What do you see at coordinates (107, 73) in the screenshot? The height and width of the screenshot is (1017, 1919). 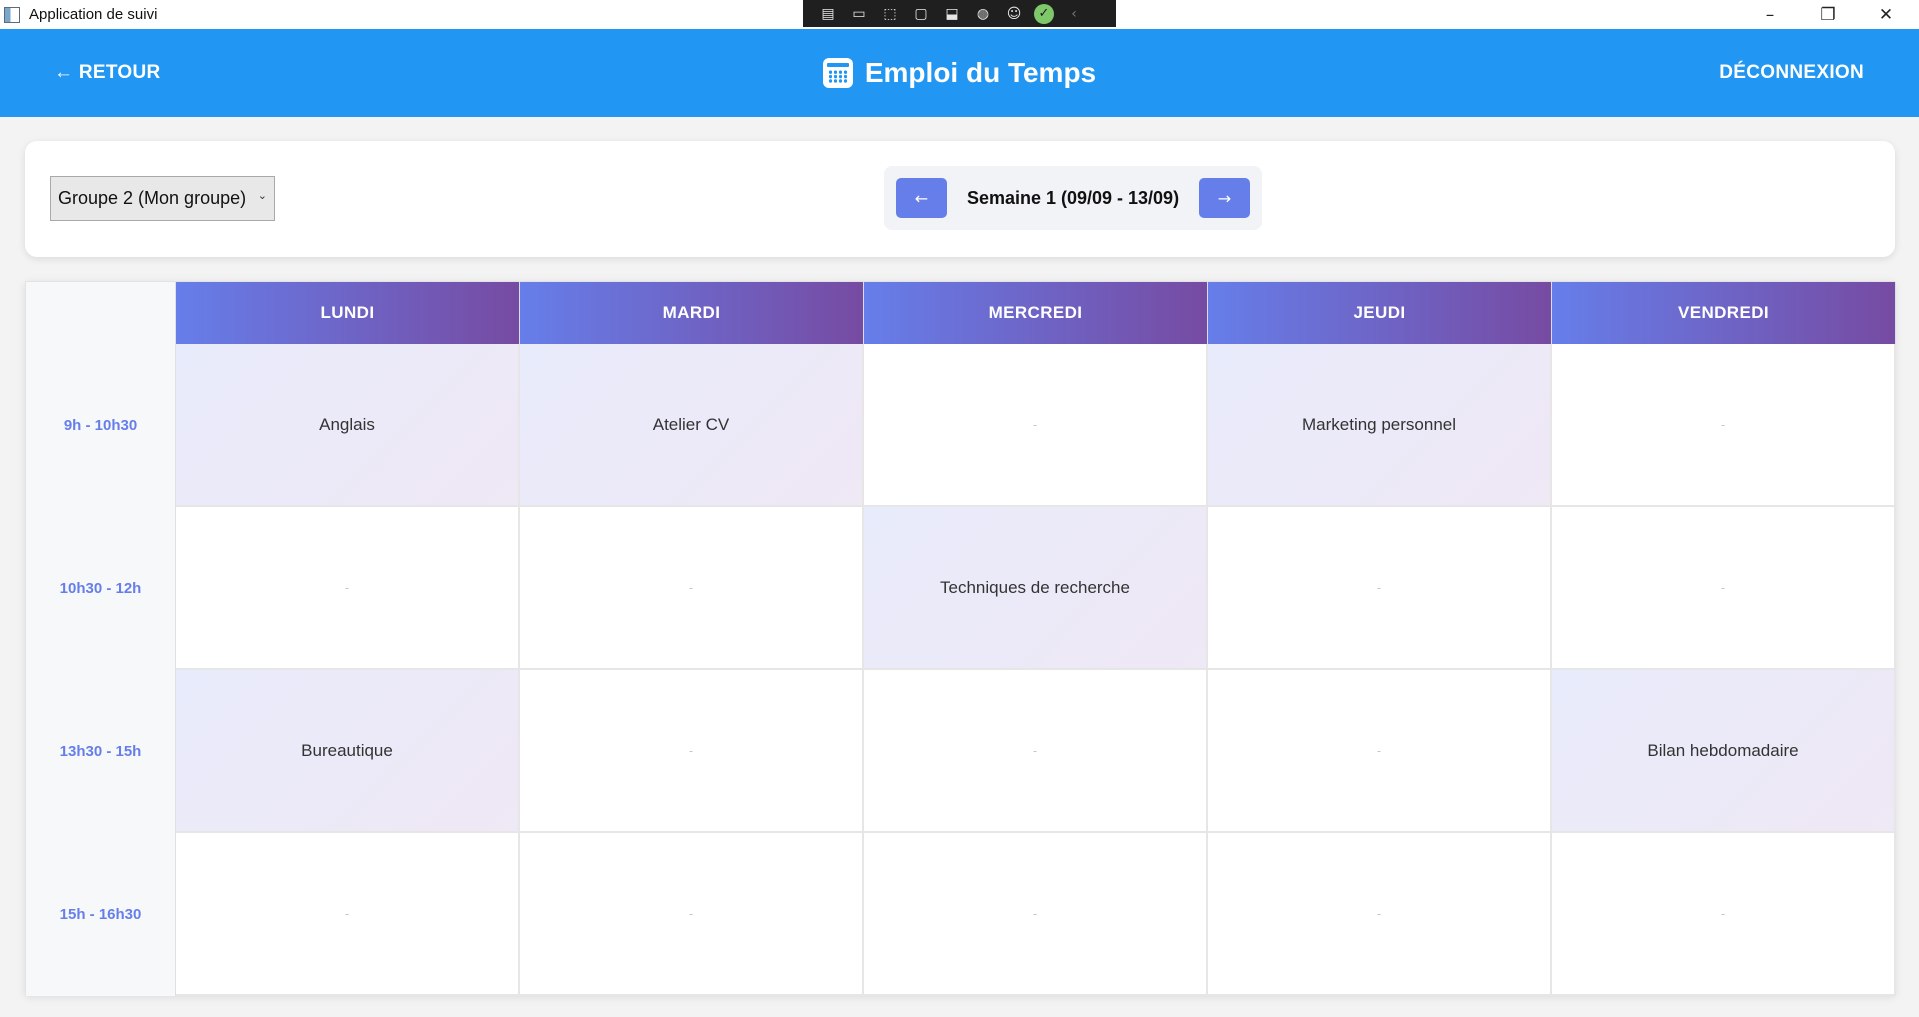 I see `back-button: ← RETOUR` at bounding box center [107, 73].